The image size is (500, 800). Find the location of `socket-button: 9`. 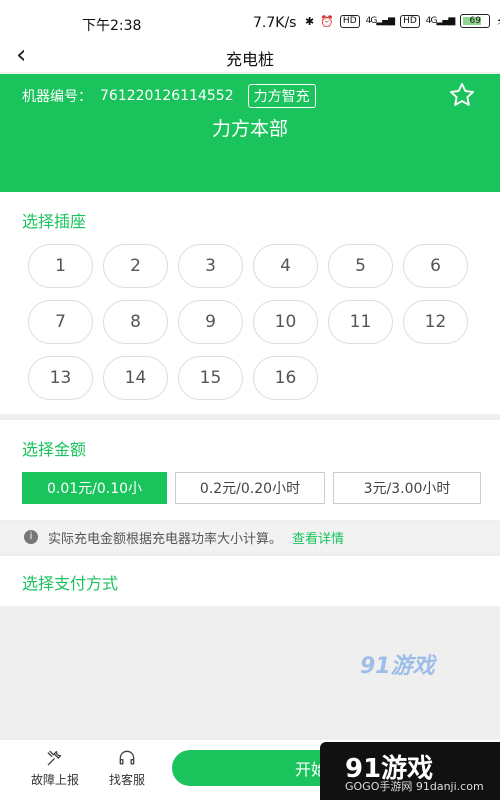

socket-button: 9 is located at coordinates (210, 322).